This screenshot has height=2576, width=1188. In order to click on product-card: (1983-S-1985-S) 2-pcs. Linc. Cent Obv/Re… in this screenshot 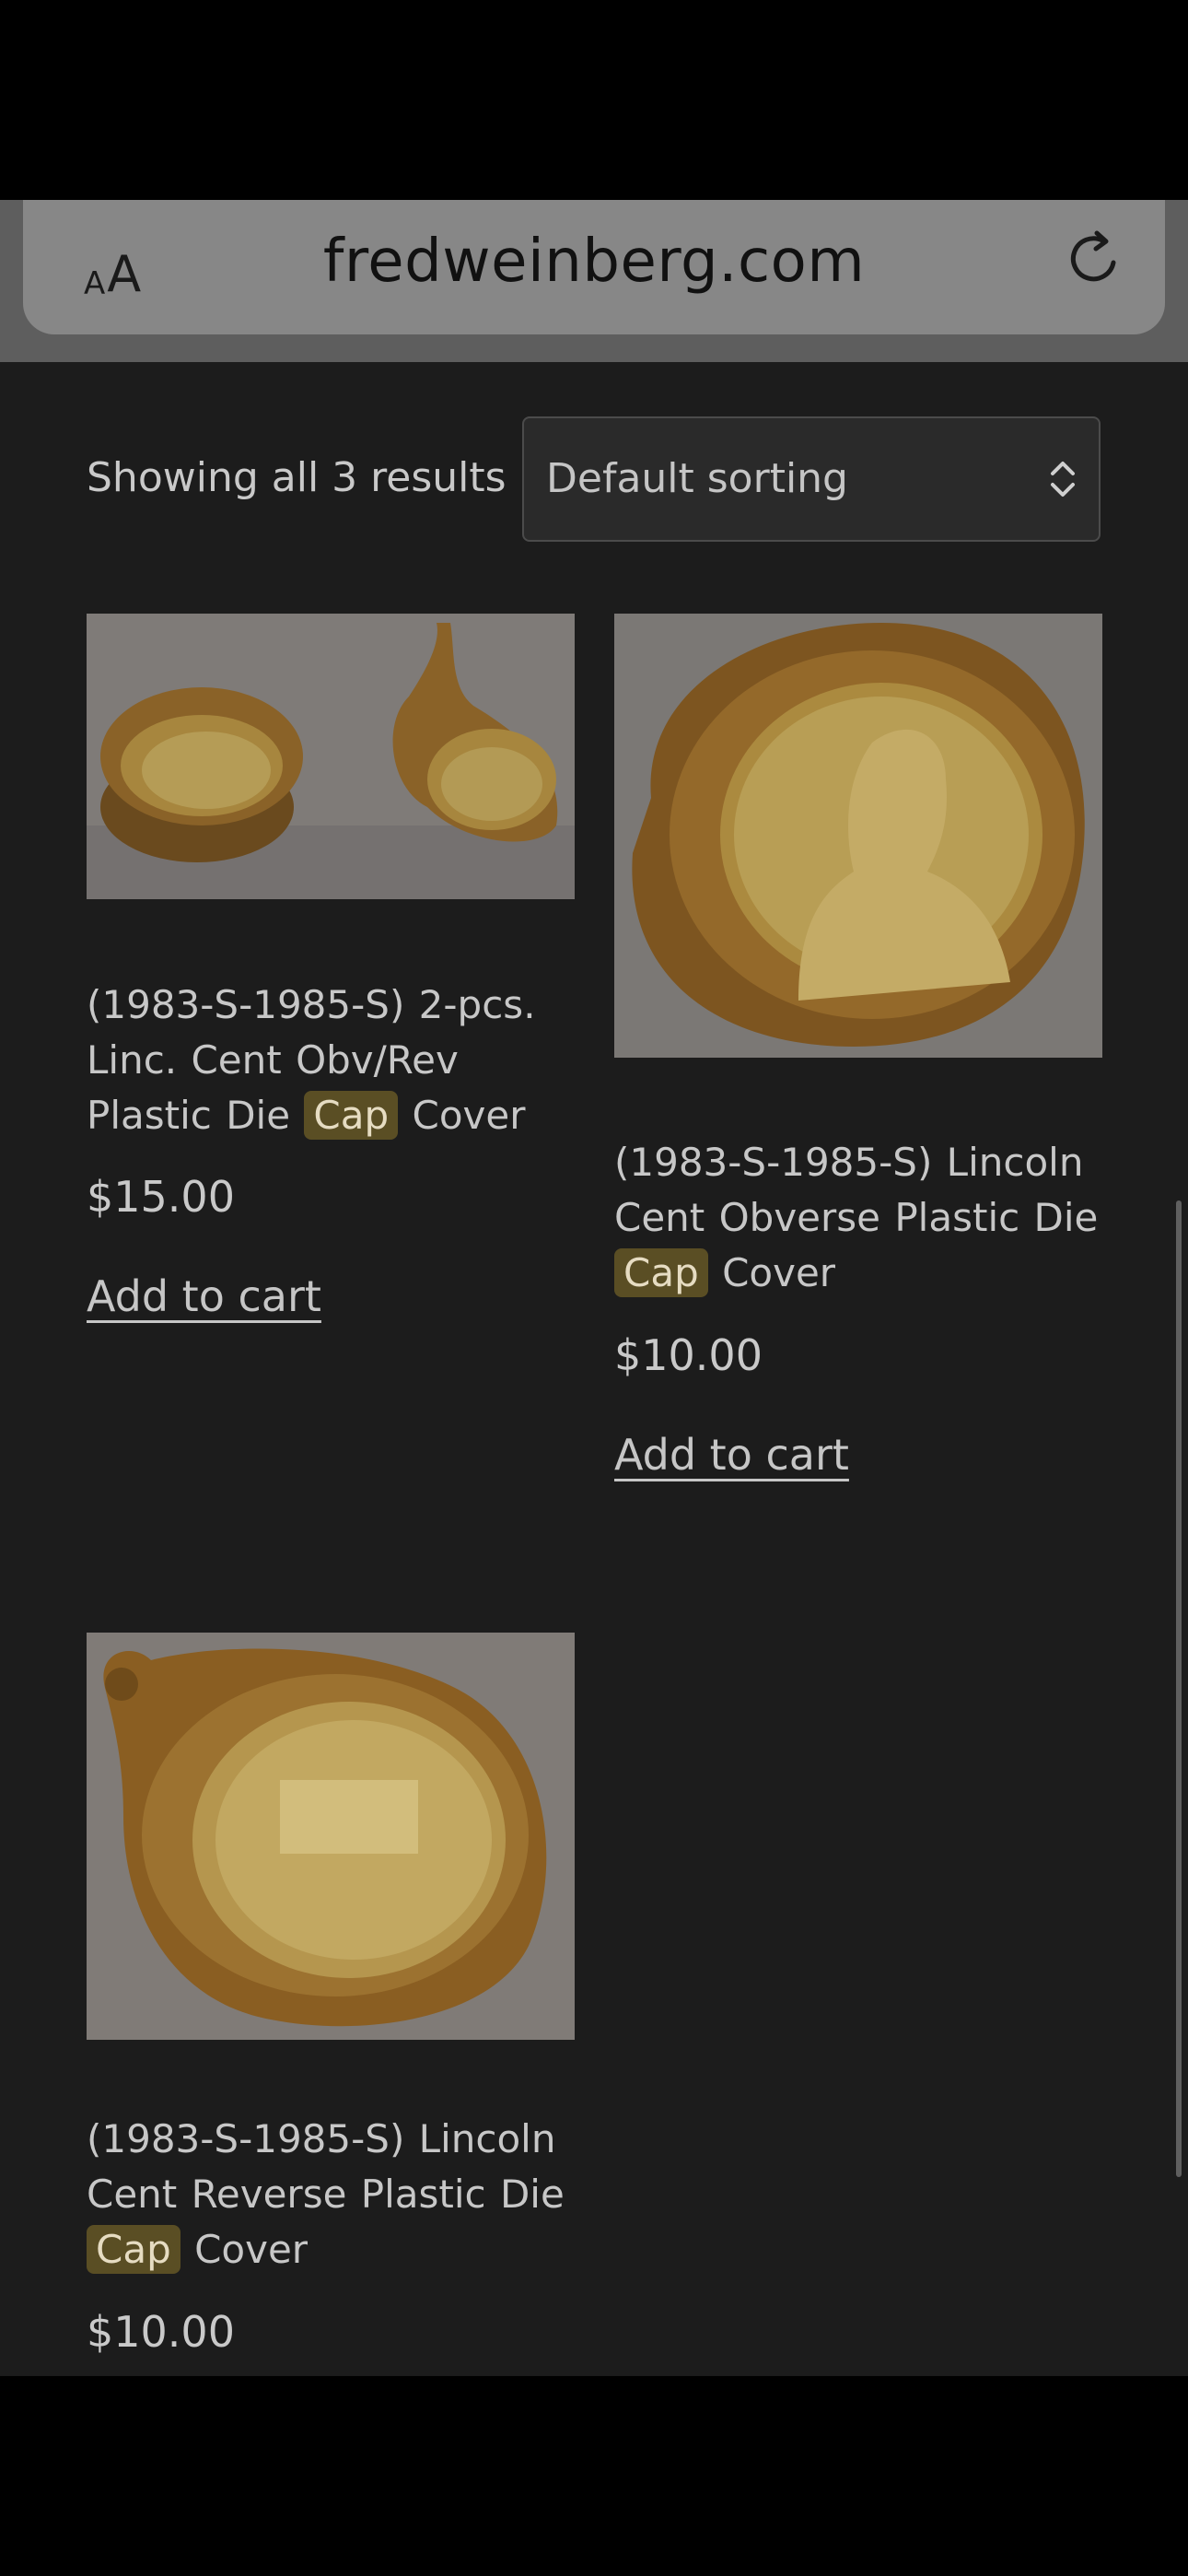, I will do `click(331, 982)`.